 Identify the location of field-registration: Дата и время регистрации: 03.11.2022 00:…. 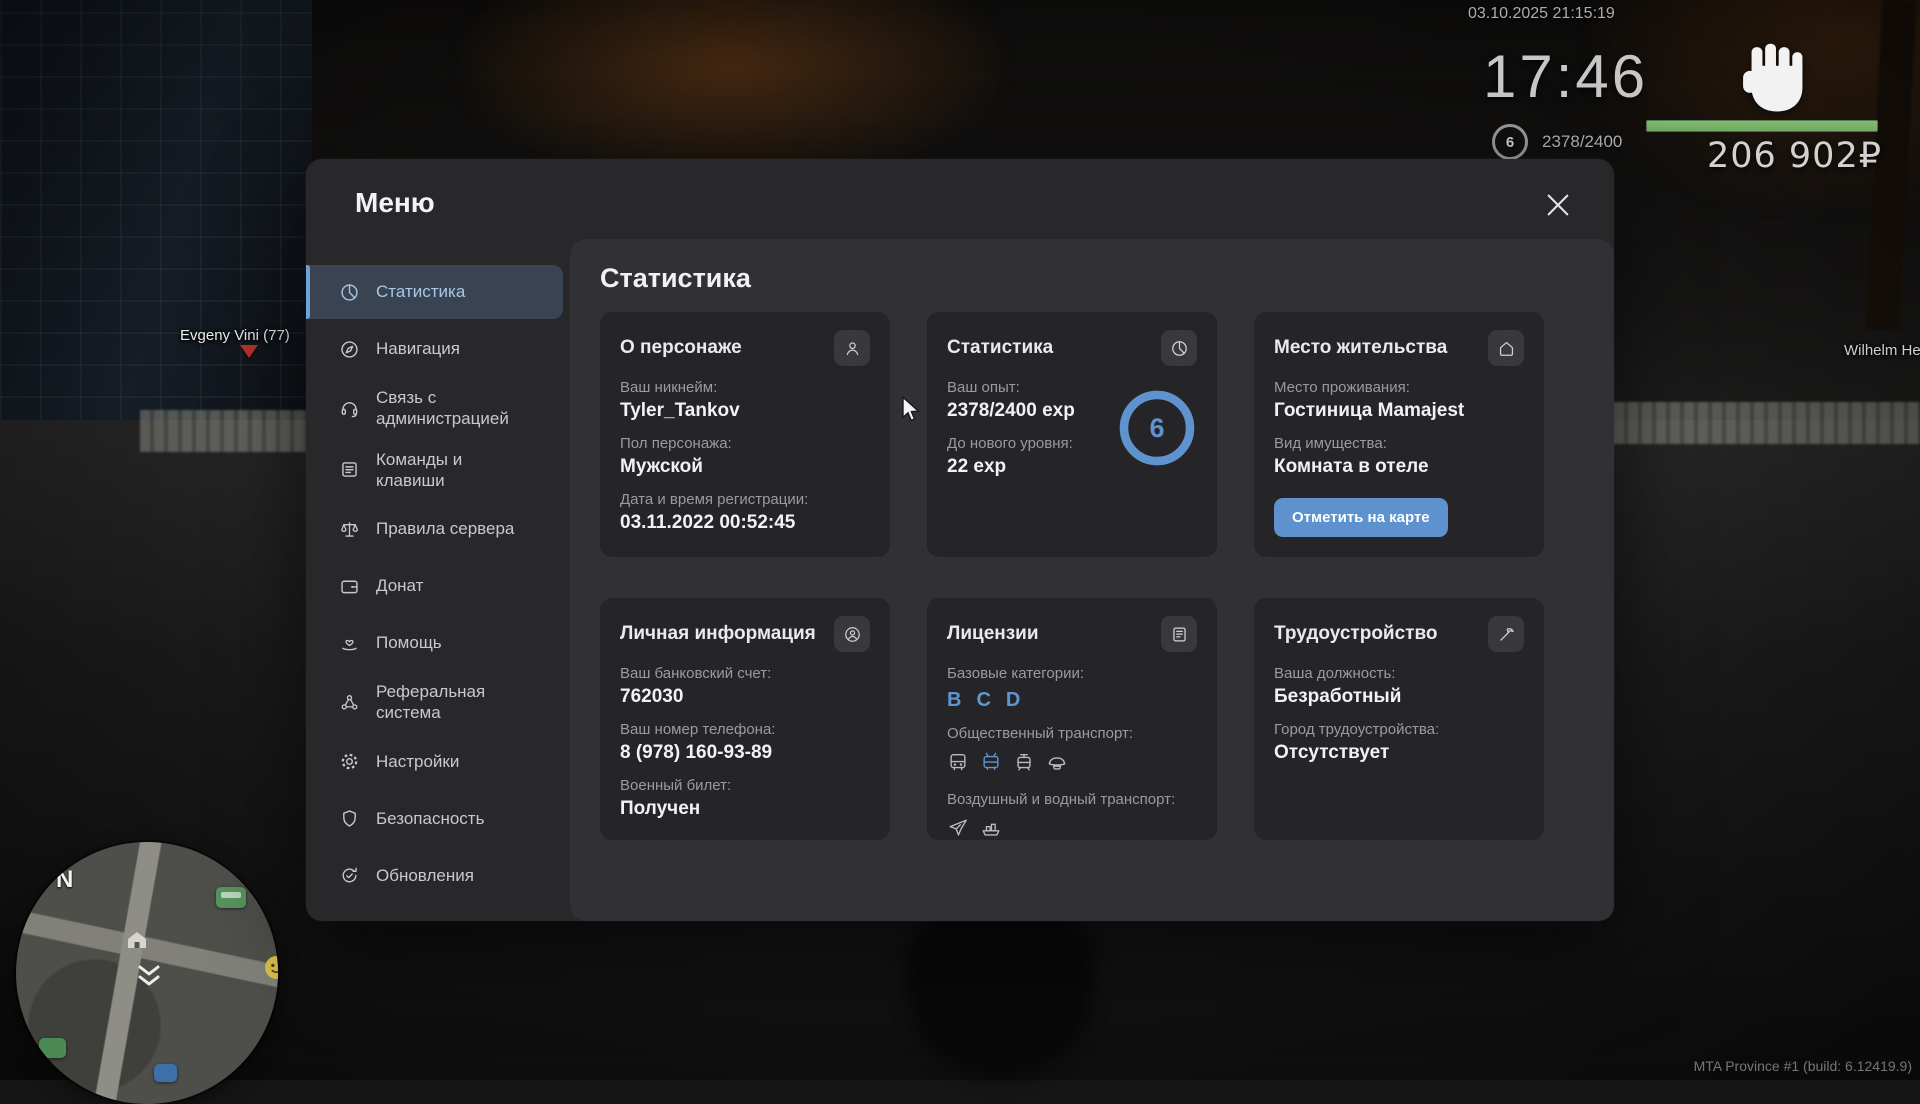
(745, 512).